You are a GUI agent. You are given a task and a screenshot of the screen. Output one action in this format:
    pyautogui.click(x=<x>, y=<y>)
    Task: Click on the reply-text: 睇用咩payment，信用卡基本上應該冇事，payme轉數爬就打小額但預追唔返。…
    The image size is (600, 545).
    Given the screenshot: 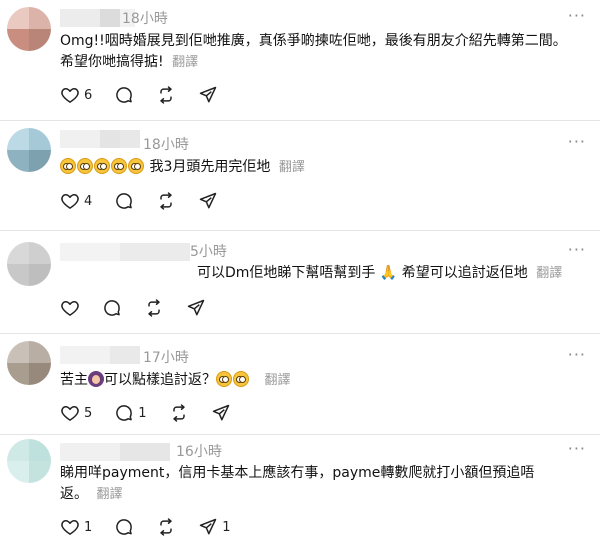 What is the action you would take?
    pyautogui.click(x=307, y=484)
    